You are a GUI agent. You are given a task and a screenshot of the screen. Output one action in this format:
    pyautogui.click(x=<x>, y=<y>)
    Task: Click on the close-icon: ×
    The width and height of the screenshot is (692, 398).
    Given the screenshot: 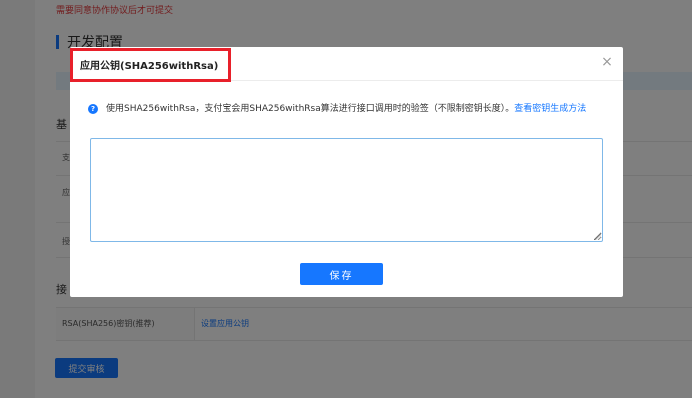 What is the action you would take?
    pyautogui.click(x=607, y=62)
    